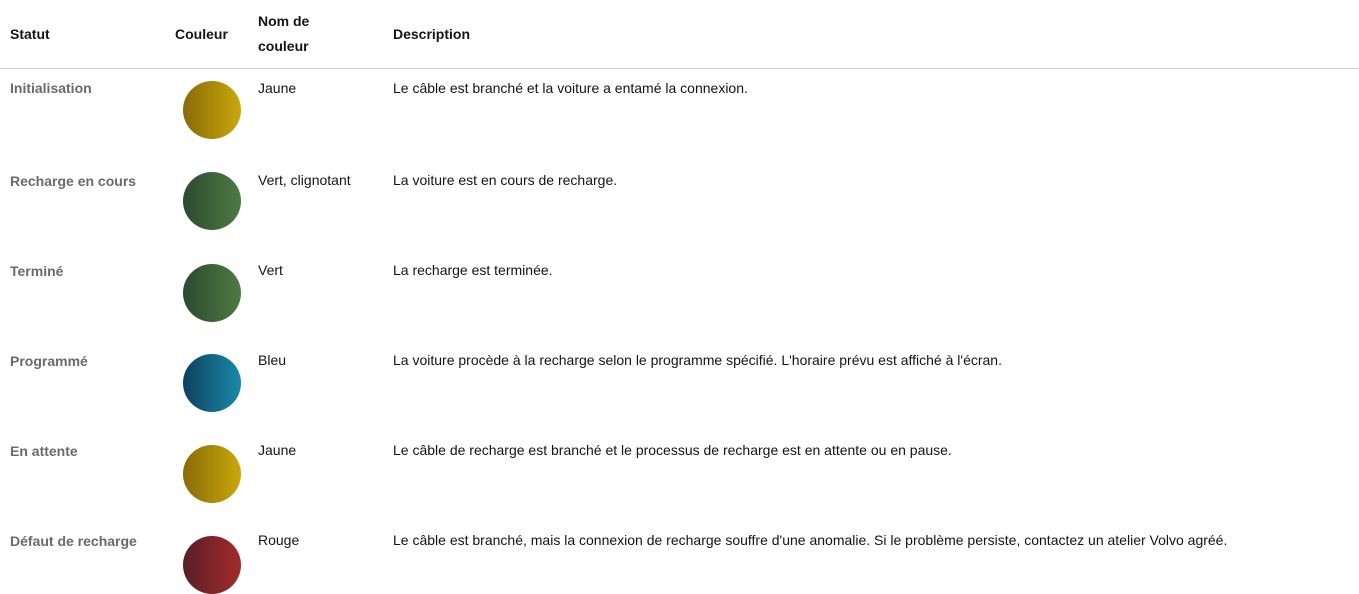 This screenshot has width=1359, height=594. What do you see at coordinates (505, 180) in the screenshot?
I see `row-description: La voiture est en cours de recharge.` at bounding box center [505, 180].